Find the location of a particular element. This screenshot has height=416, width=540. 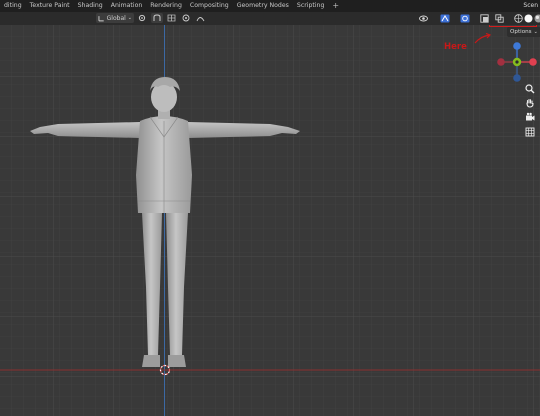

selectability-dropdown is located at coordinates (445, 18).